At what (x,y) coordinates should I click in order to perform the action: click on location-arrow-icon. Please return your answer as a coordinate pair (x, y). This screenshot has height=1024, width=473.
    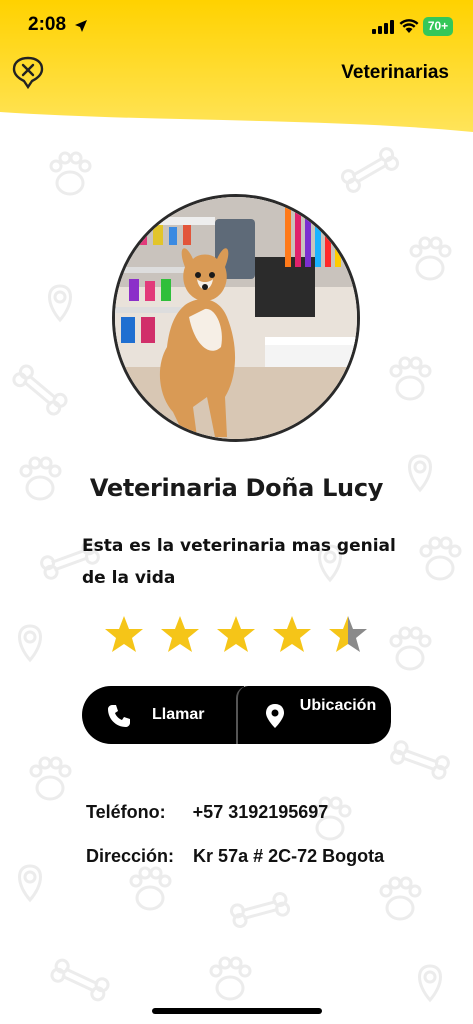
    Looking at the image, I should click on (81, 26).